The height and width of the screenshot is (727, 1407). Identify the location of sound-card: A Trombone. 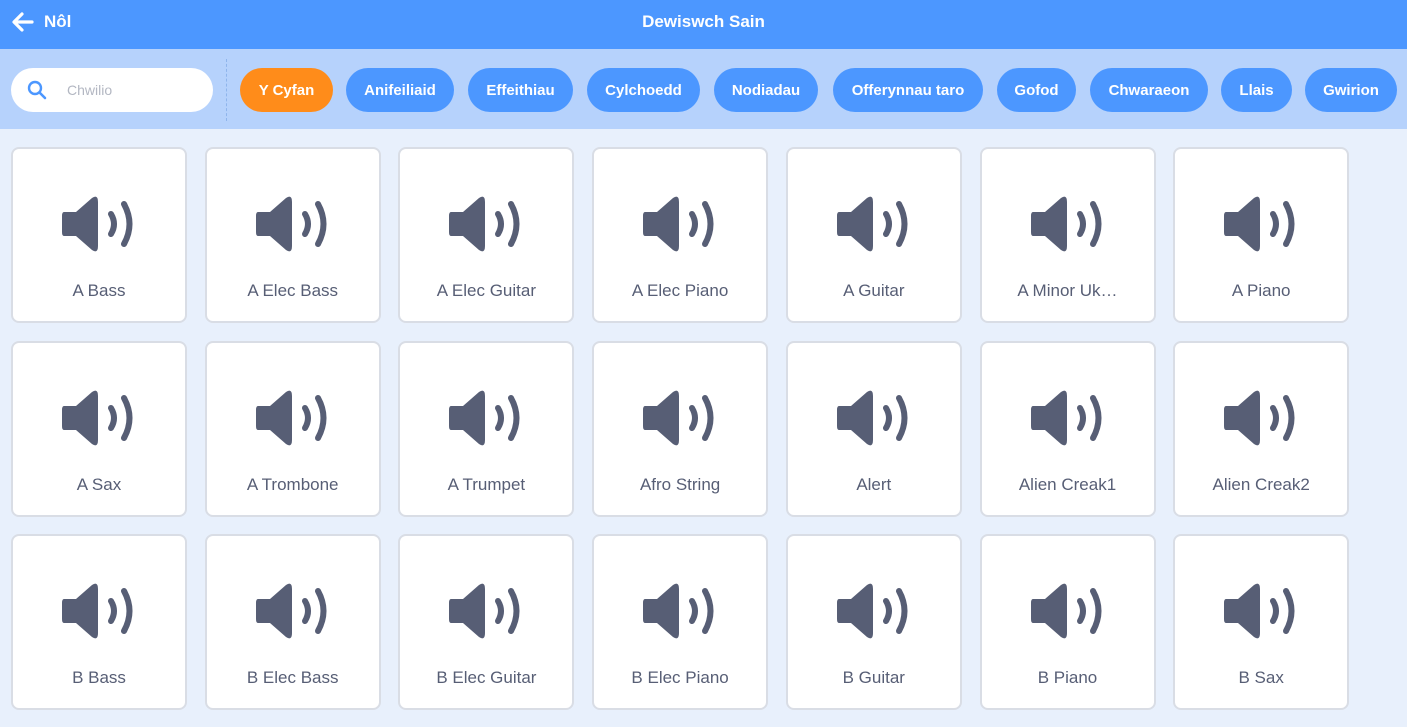
(292, 428).